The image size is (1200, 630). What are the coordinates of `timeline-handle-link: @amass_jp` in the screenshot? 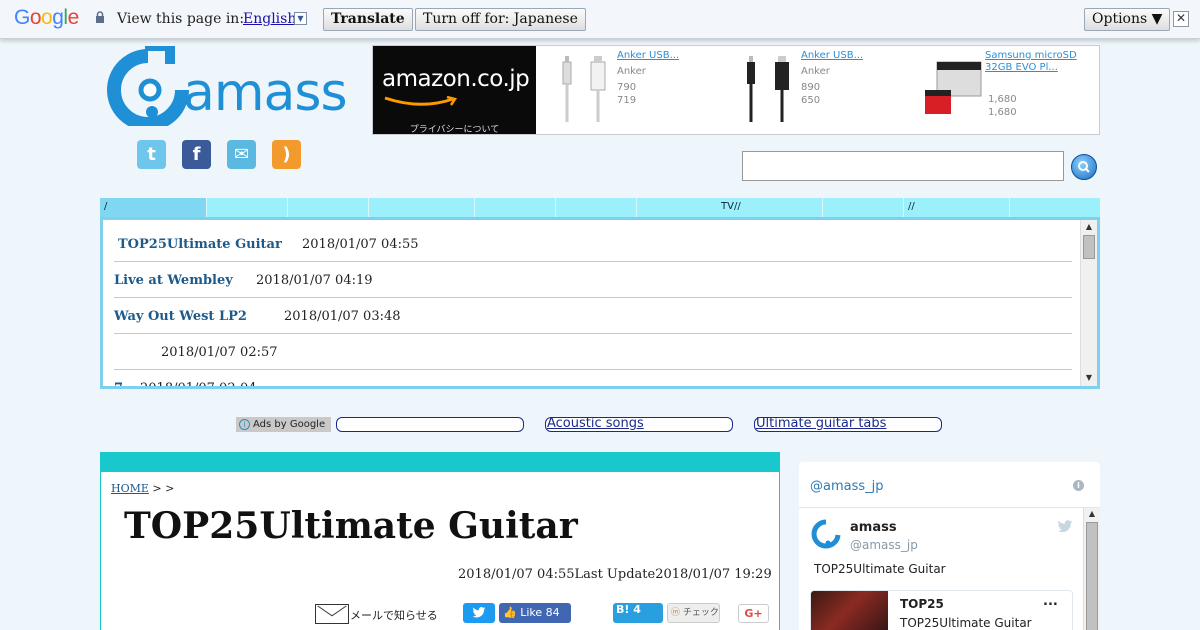 It's located at (847, 486).